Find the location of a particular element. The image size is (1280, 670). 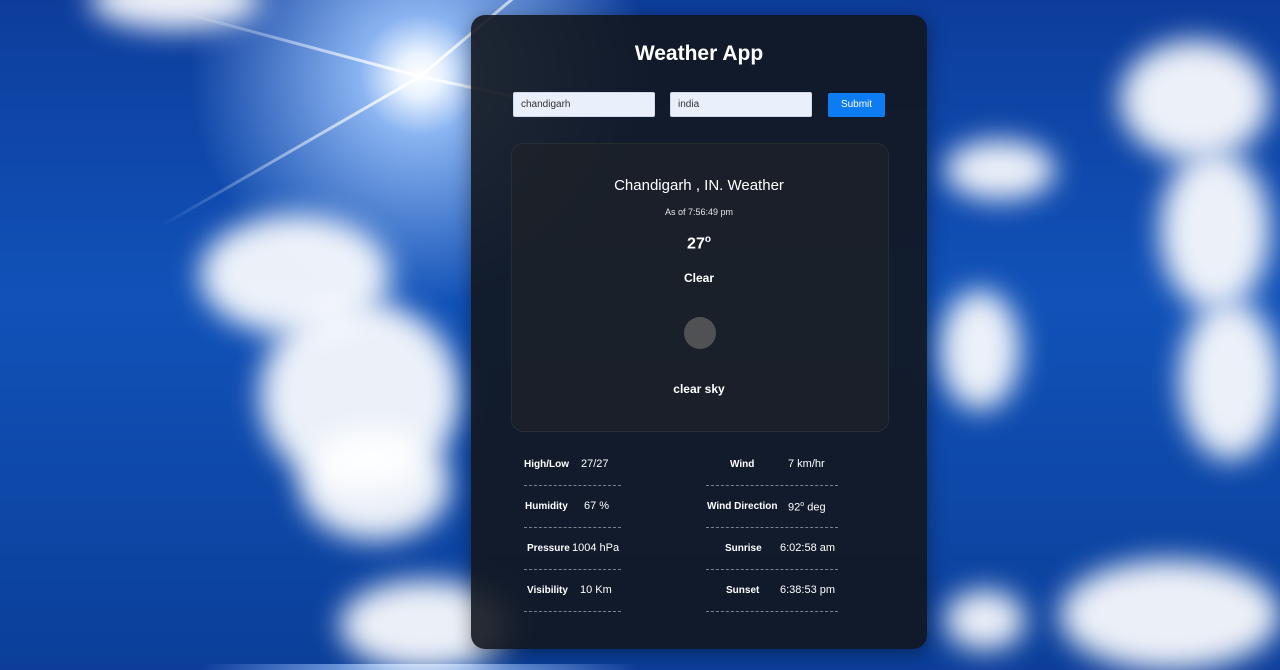

visibility-label: Visibility is located at coordinates (547, 590).